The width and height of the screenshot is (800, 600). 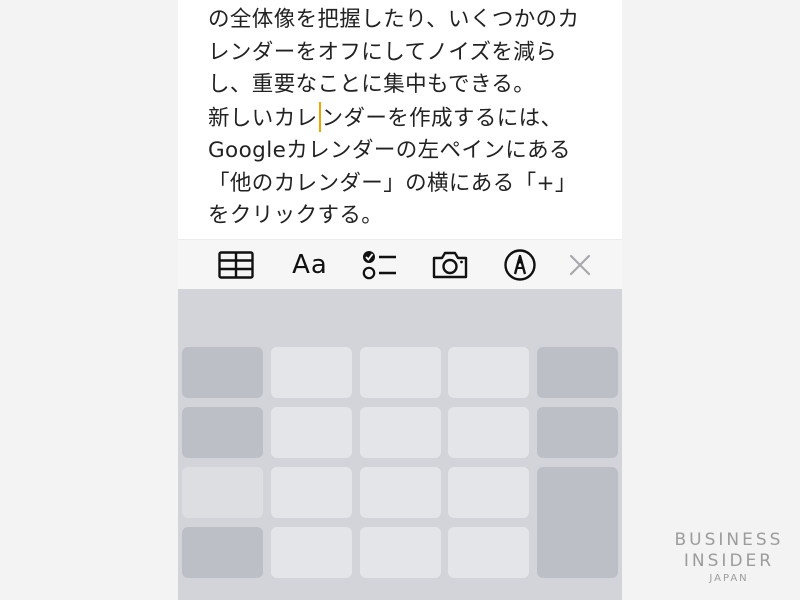 I want to click on keyboard-return-key, so click(x=577, y=522).